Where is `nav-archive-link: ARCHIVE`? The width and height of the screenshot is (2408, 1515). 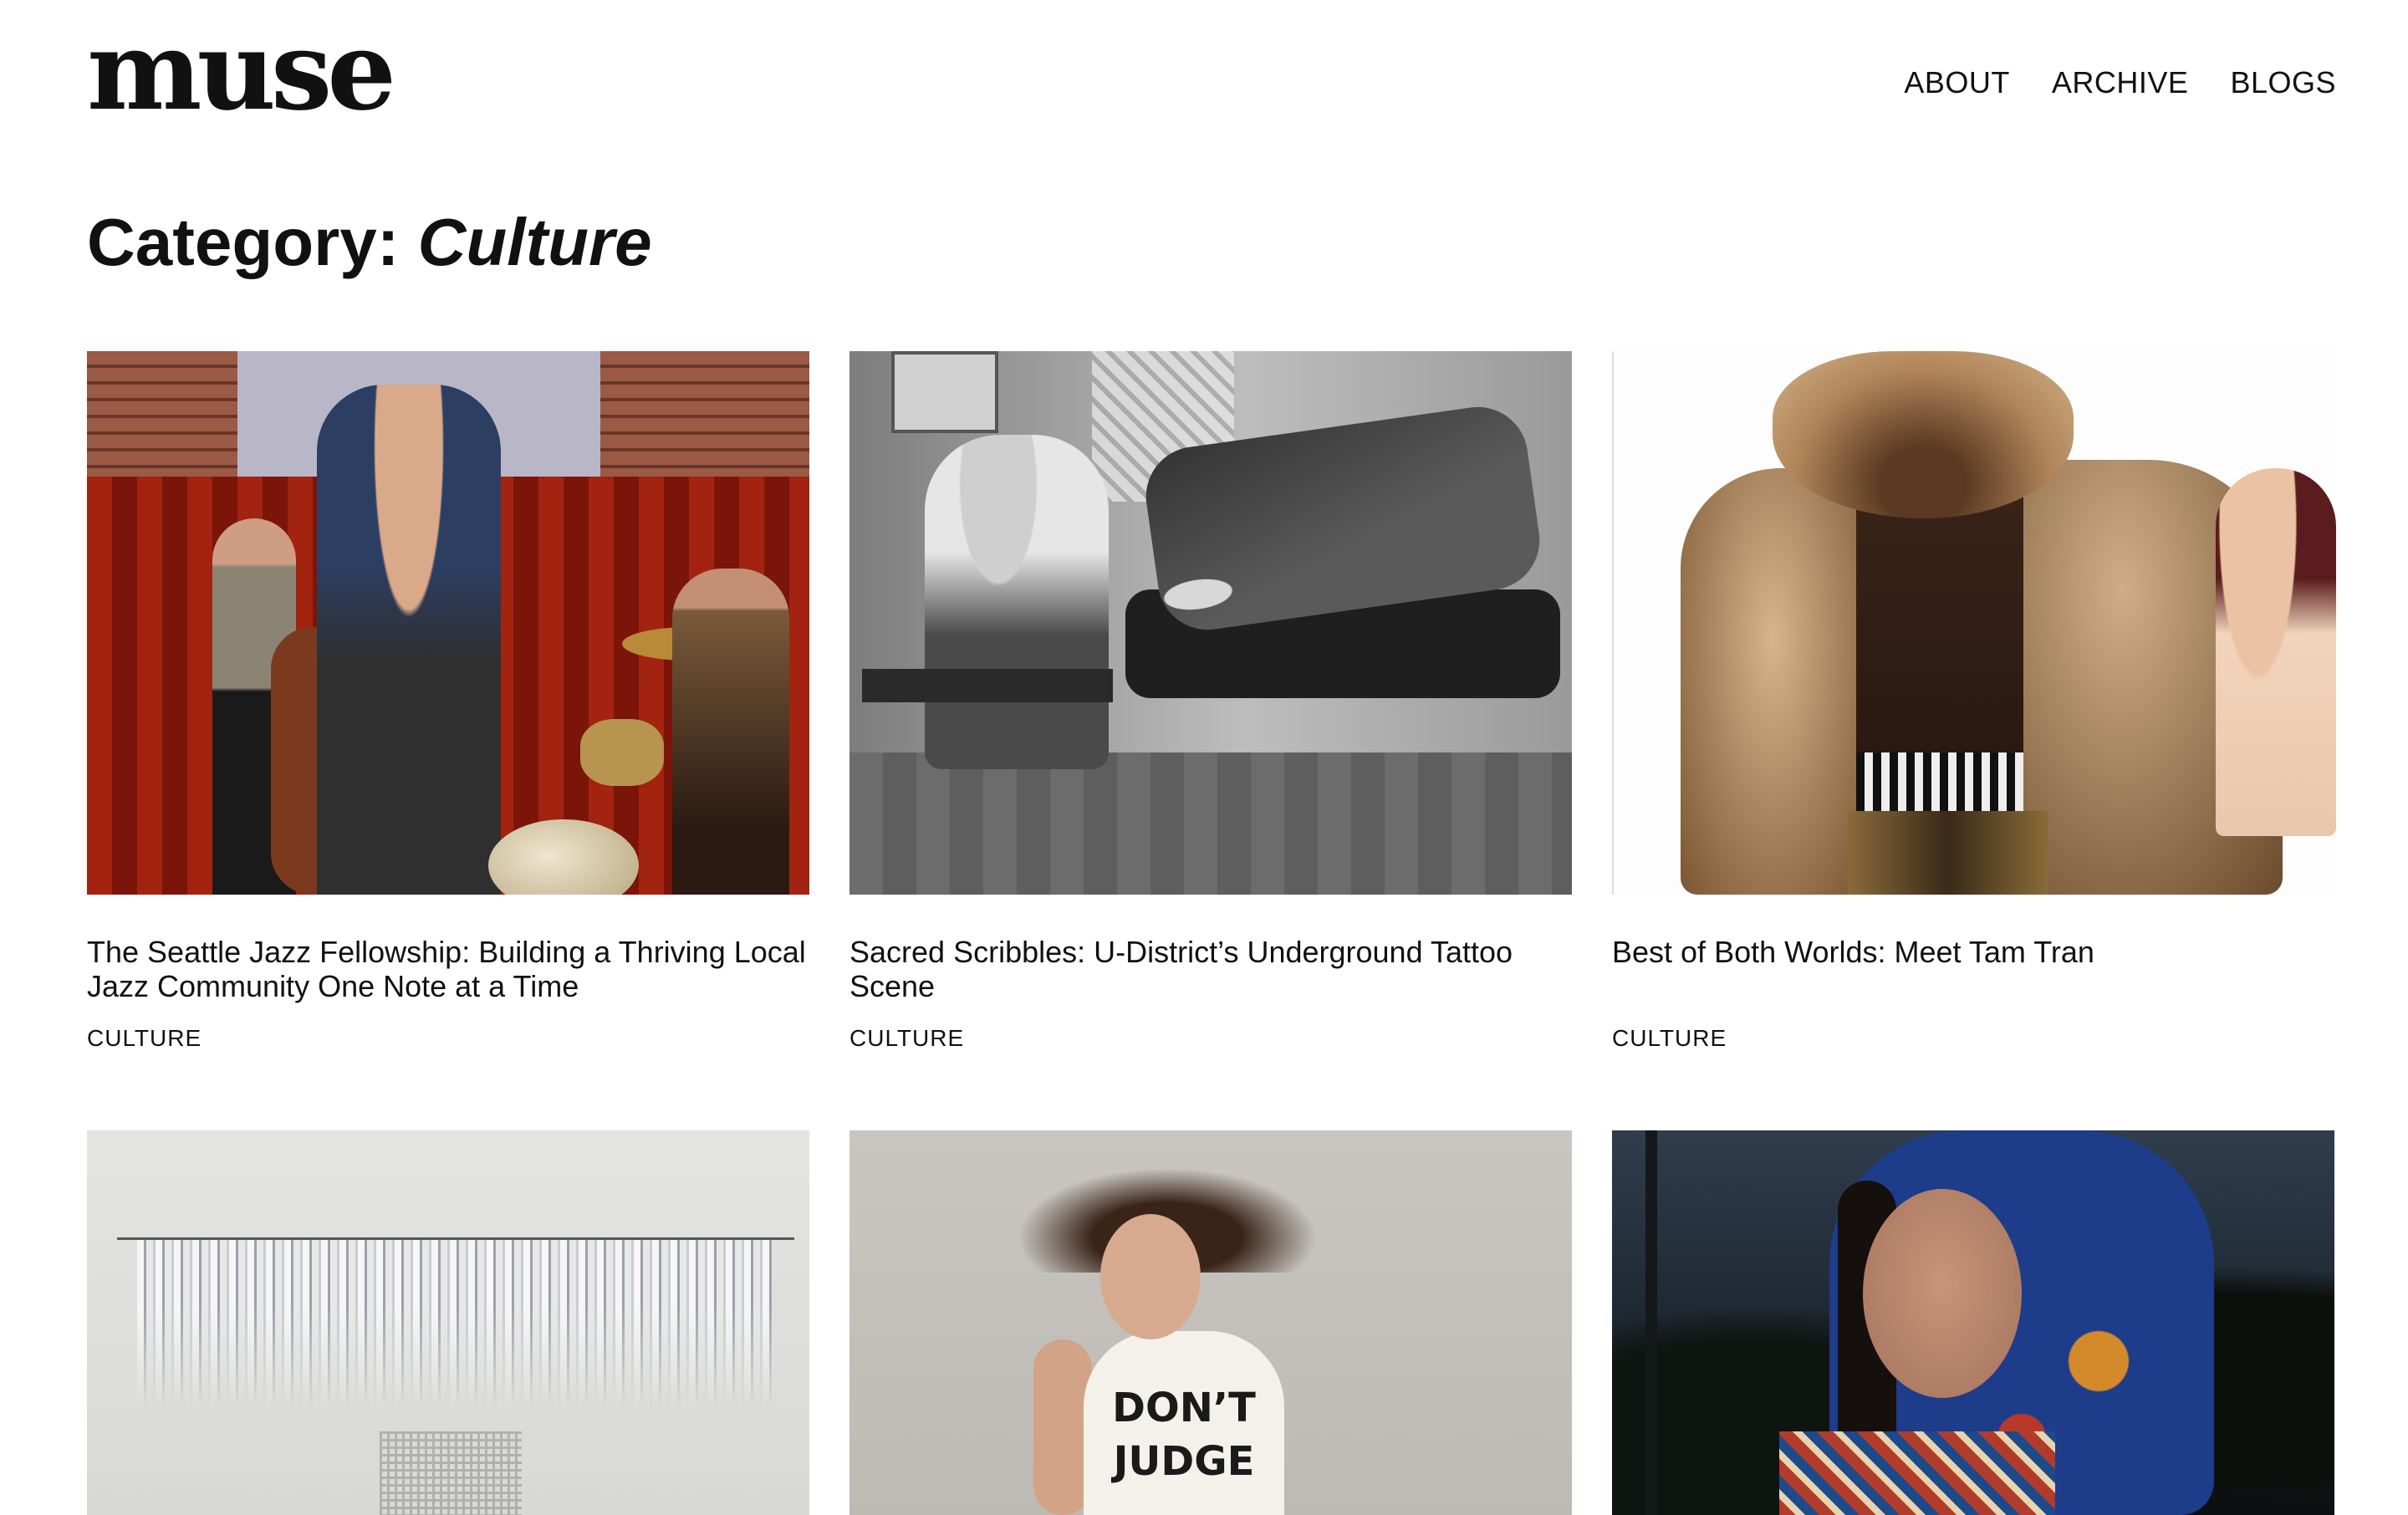
nav-archive-link: ARCHIVE is located at coordinates (2120, 82).